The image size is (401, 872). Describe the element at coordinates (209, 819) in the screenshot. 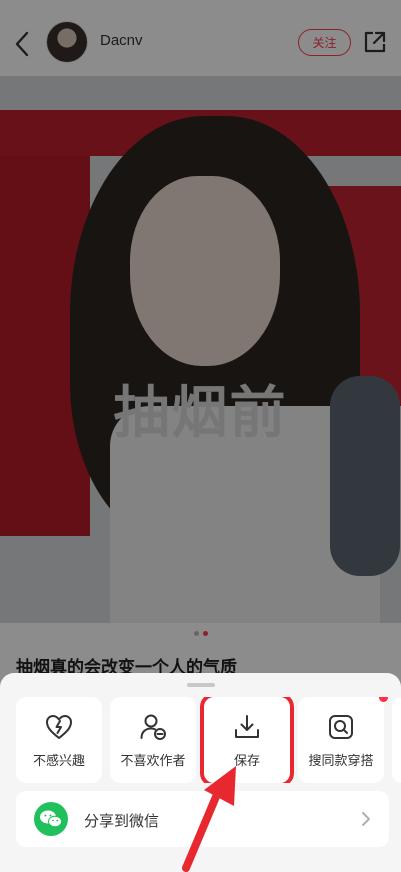

I see `annotation-arrow-icon` at that location.